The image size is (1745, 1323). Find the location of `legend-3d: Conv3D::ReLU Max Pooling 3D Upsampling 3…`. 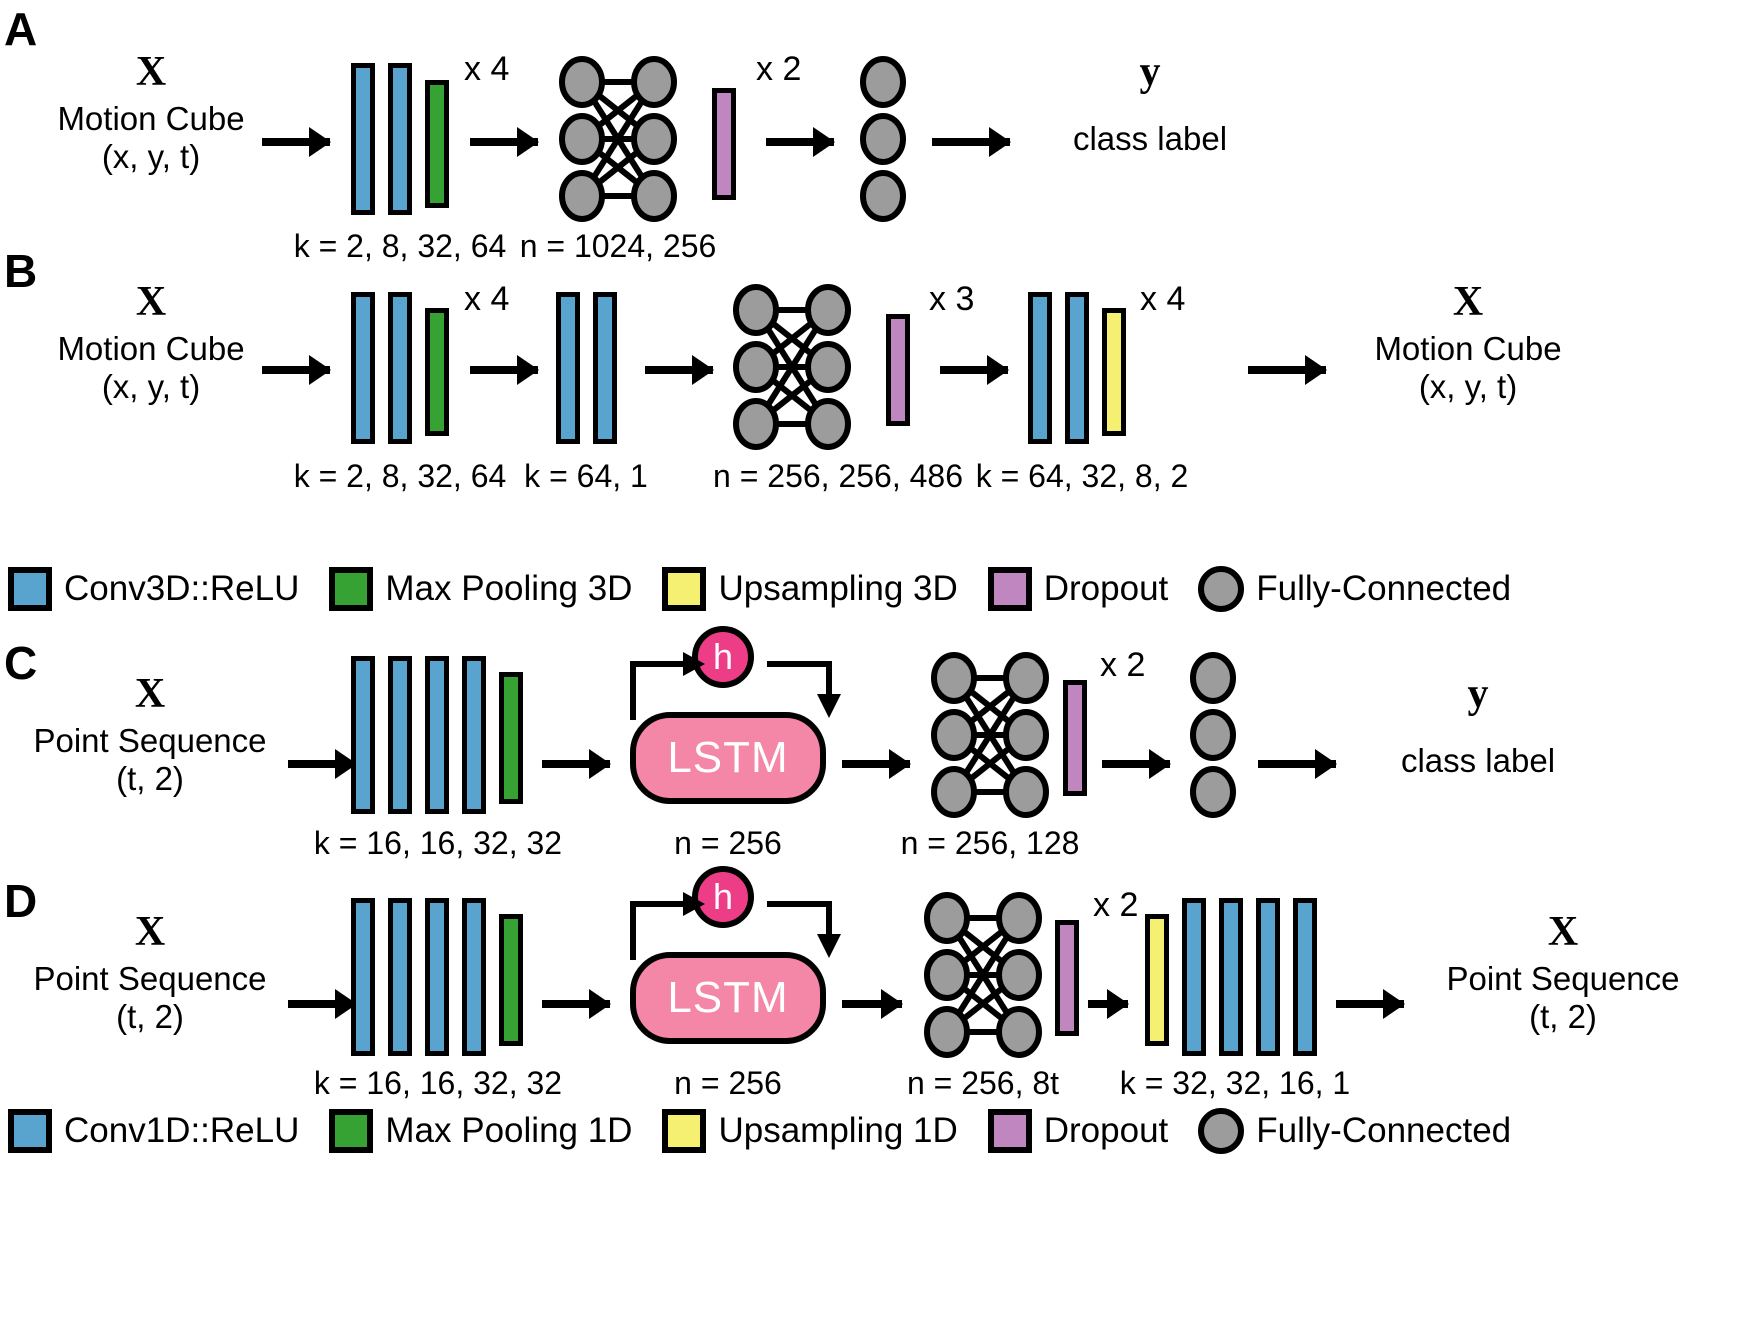

legend-3d: Conv3D::ReLU Max Pooling 3D Upsampling 3… is located at coordinates (759, 589).